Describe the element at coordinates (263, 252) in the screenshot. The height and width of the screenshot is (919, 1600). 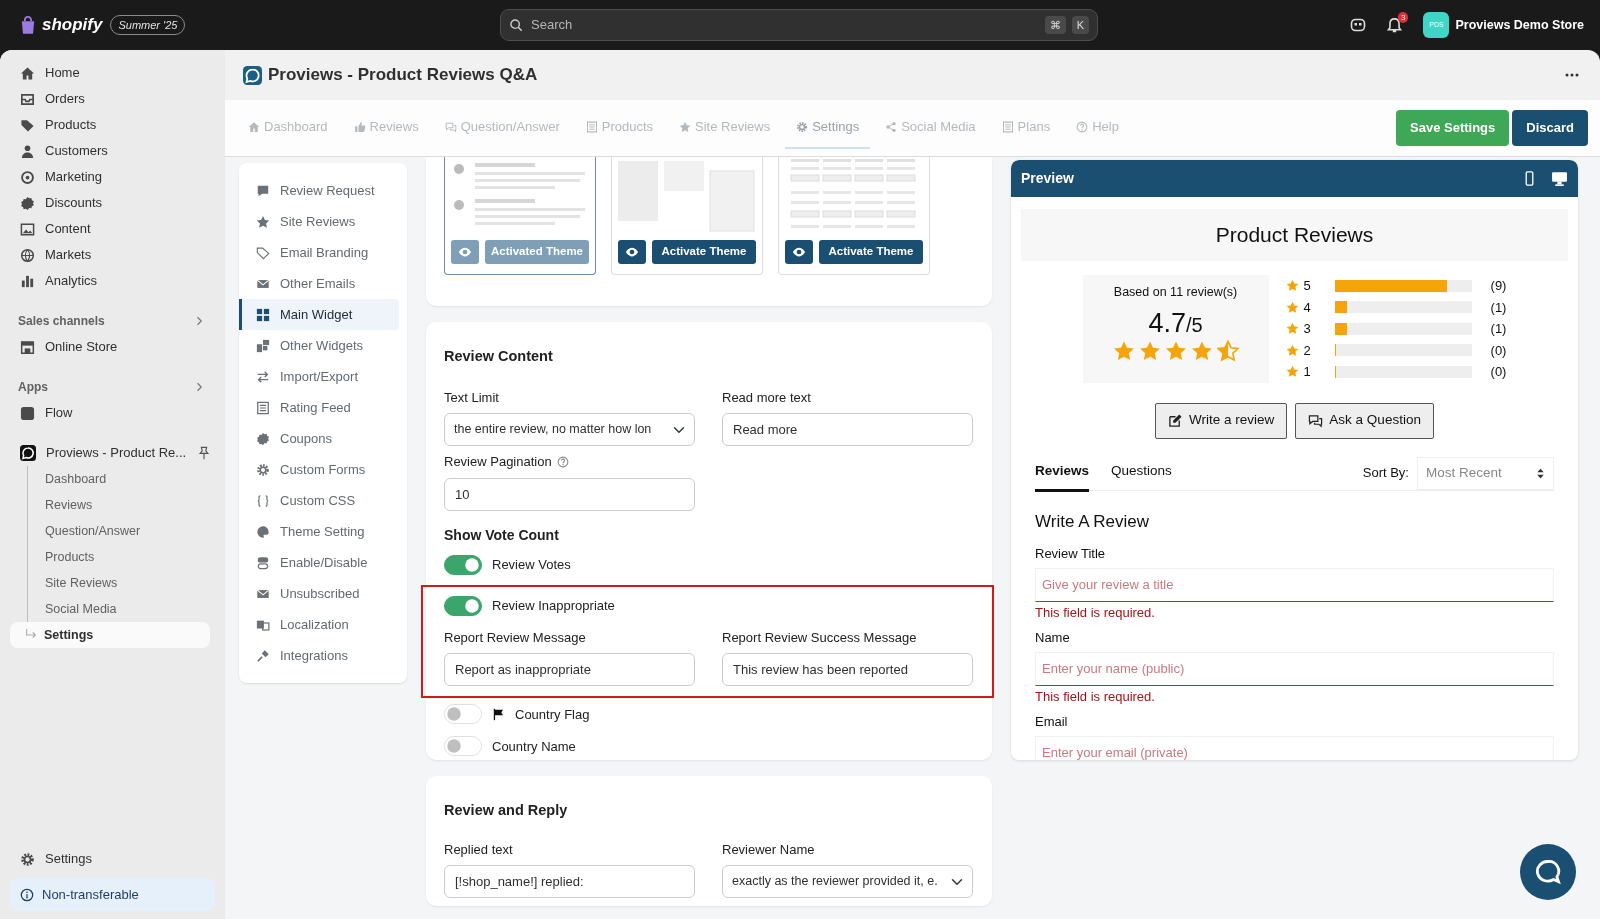
I see `tag-icon` at that location.